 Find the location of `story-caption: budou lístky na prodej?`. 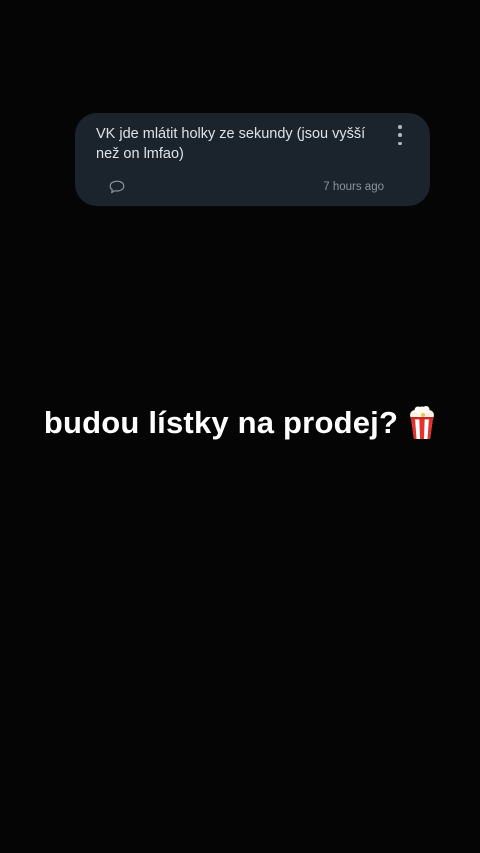

story-caption: budou lístky na prodej? is located at coordinates (240, 423).